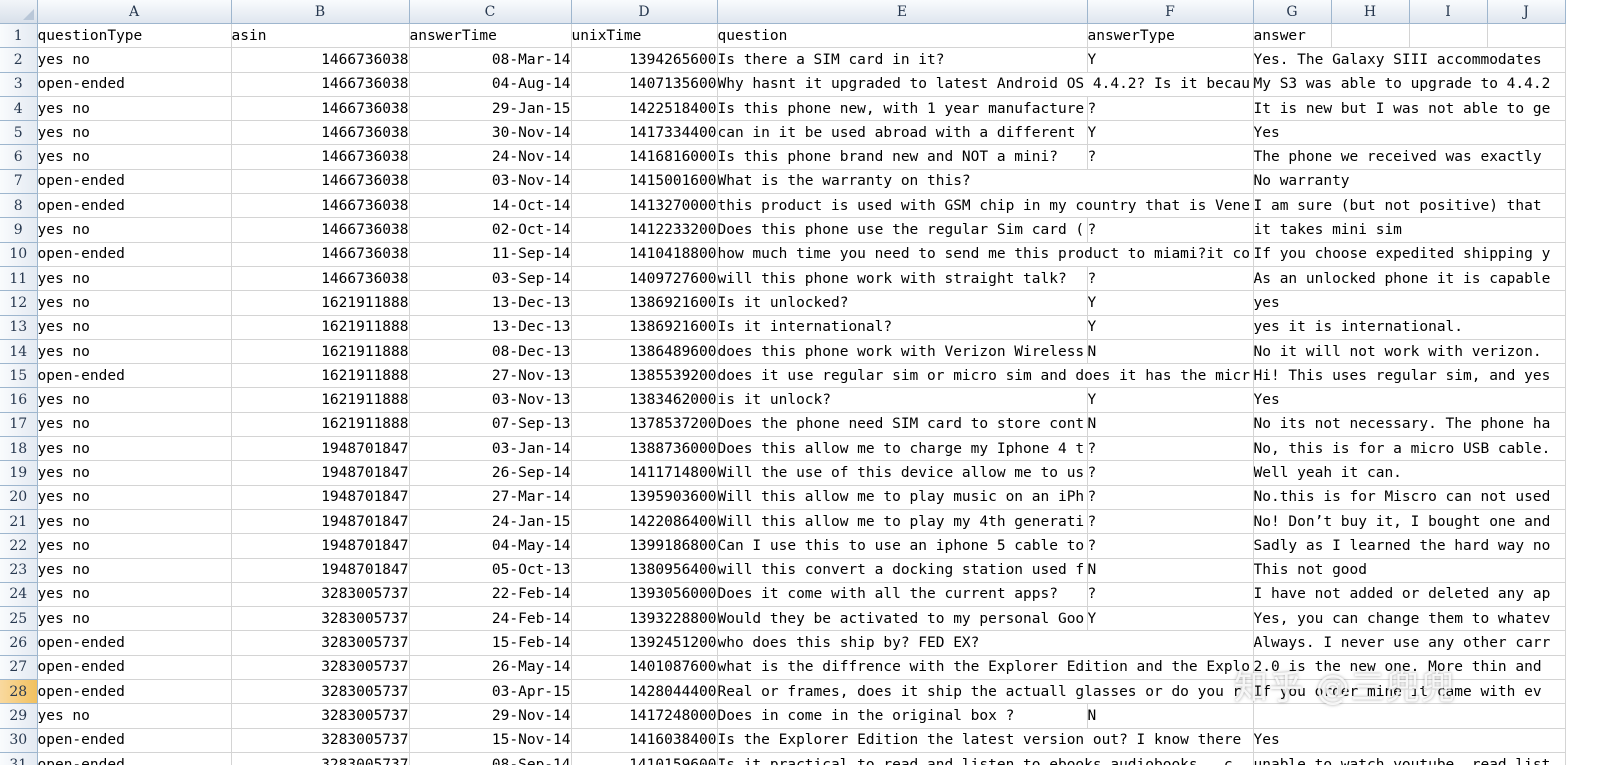 This screenshot has height=765, width=1612. I want to click on column-header-c: C, so click(490, 12).